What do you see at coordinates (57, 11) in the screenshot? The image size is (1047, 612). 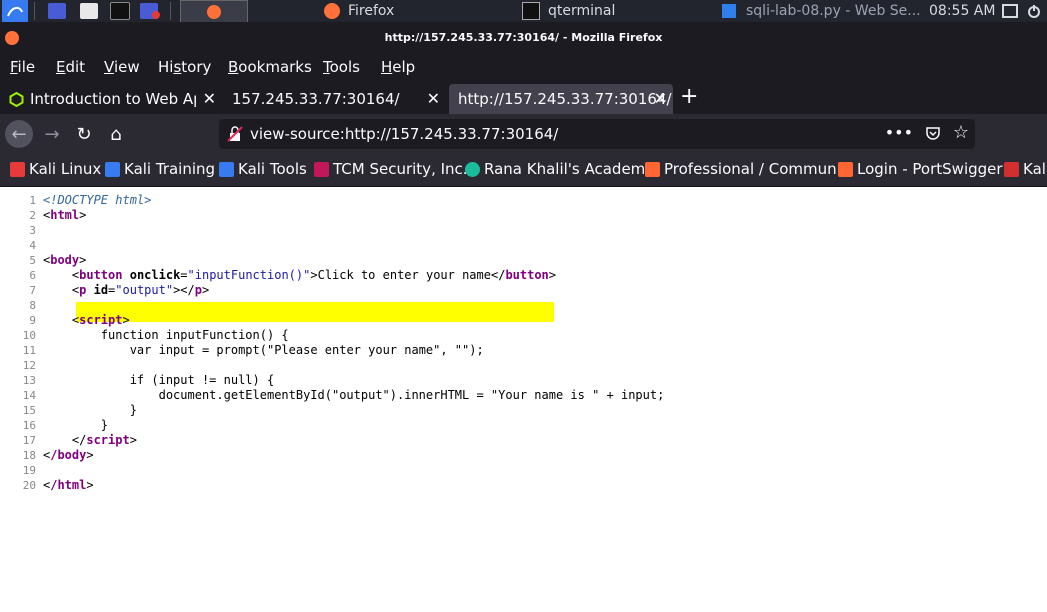 I see `show-desktop-icon` at bounding box center [57, 11].